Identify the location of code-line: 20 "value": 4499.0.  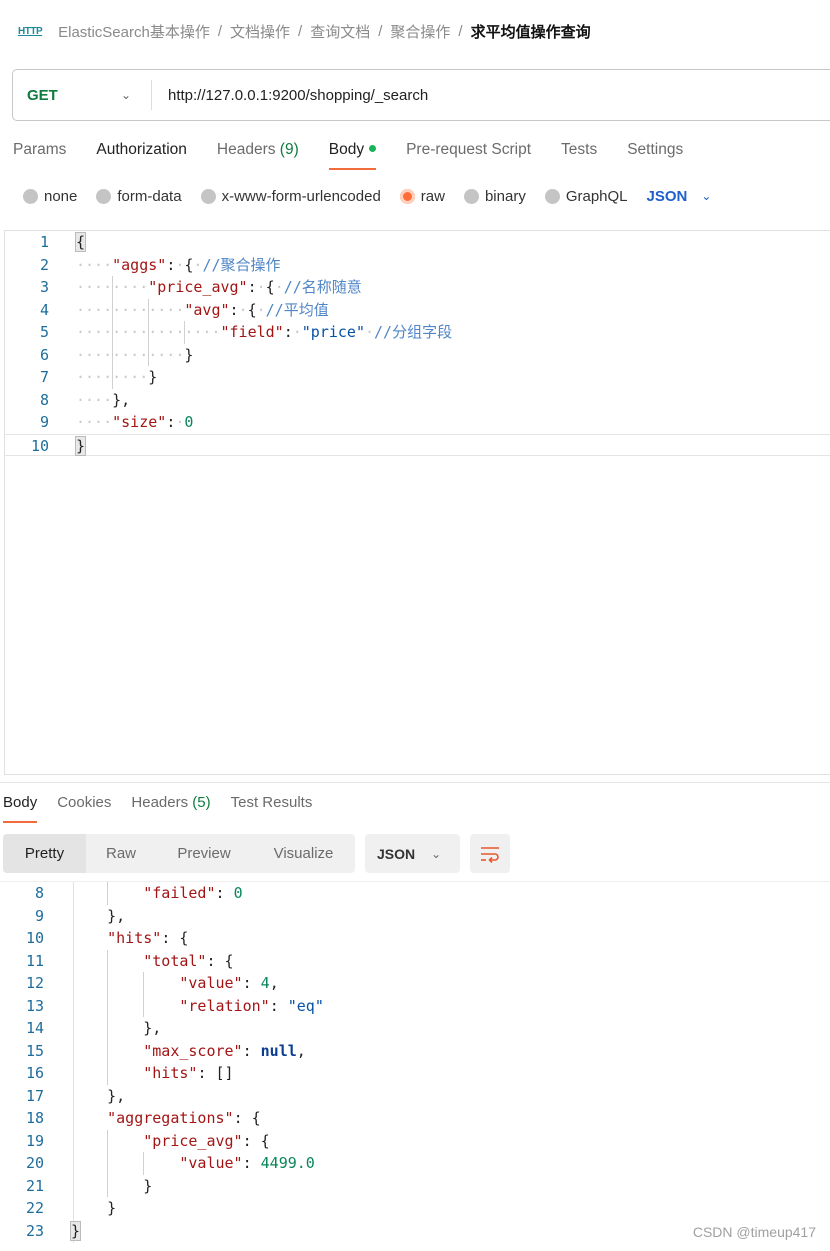
(415, 1163).